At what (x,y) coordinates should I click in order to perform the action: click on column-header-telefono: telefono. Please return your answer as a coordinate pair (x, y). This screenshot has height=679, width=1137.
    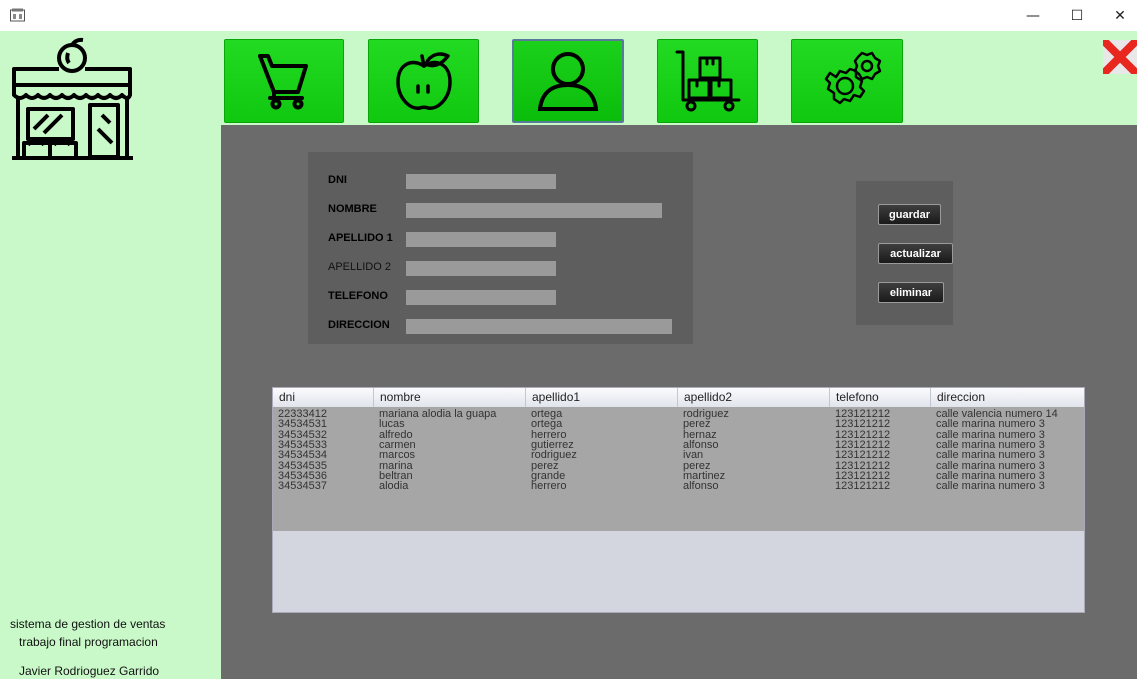
    Looking at the image, I should click on (880, 397).